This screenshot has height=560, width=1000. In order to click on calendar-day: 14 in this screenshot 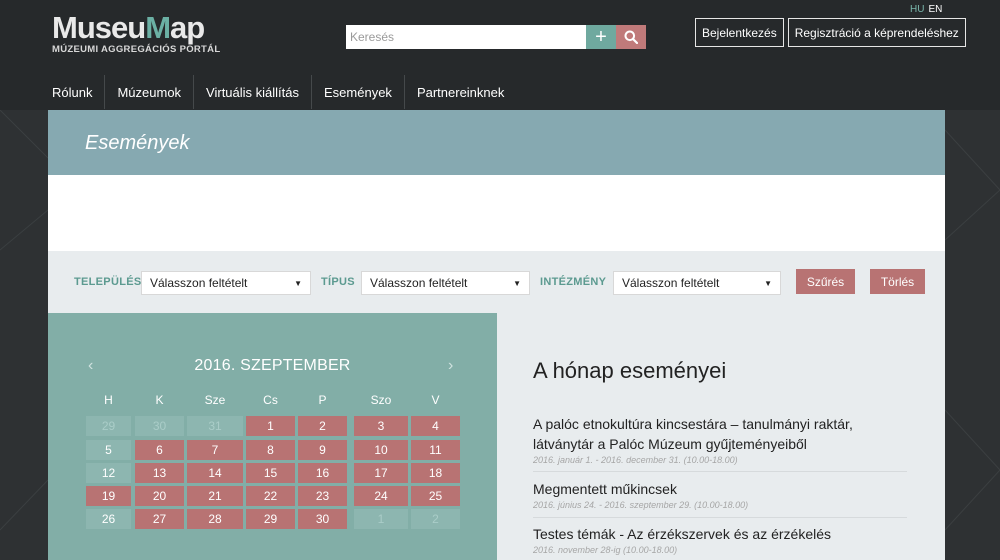, I will do `click(215, 473)`.